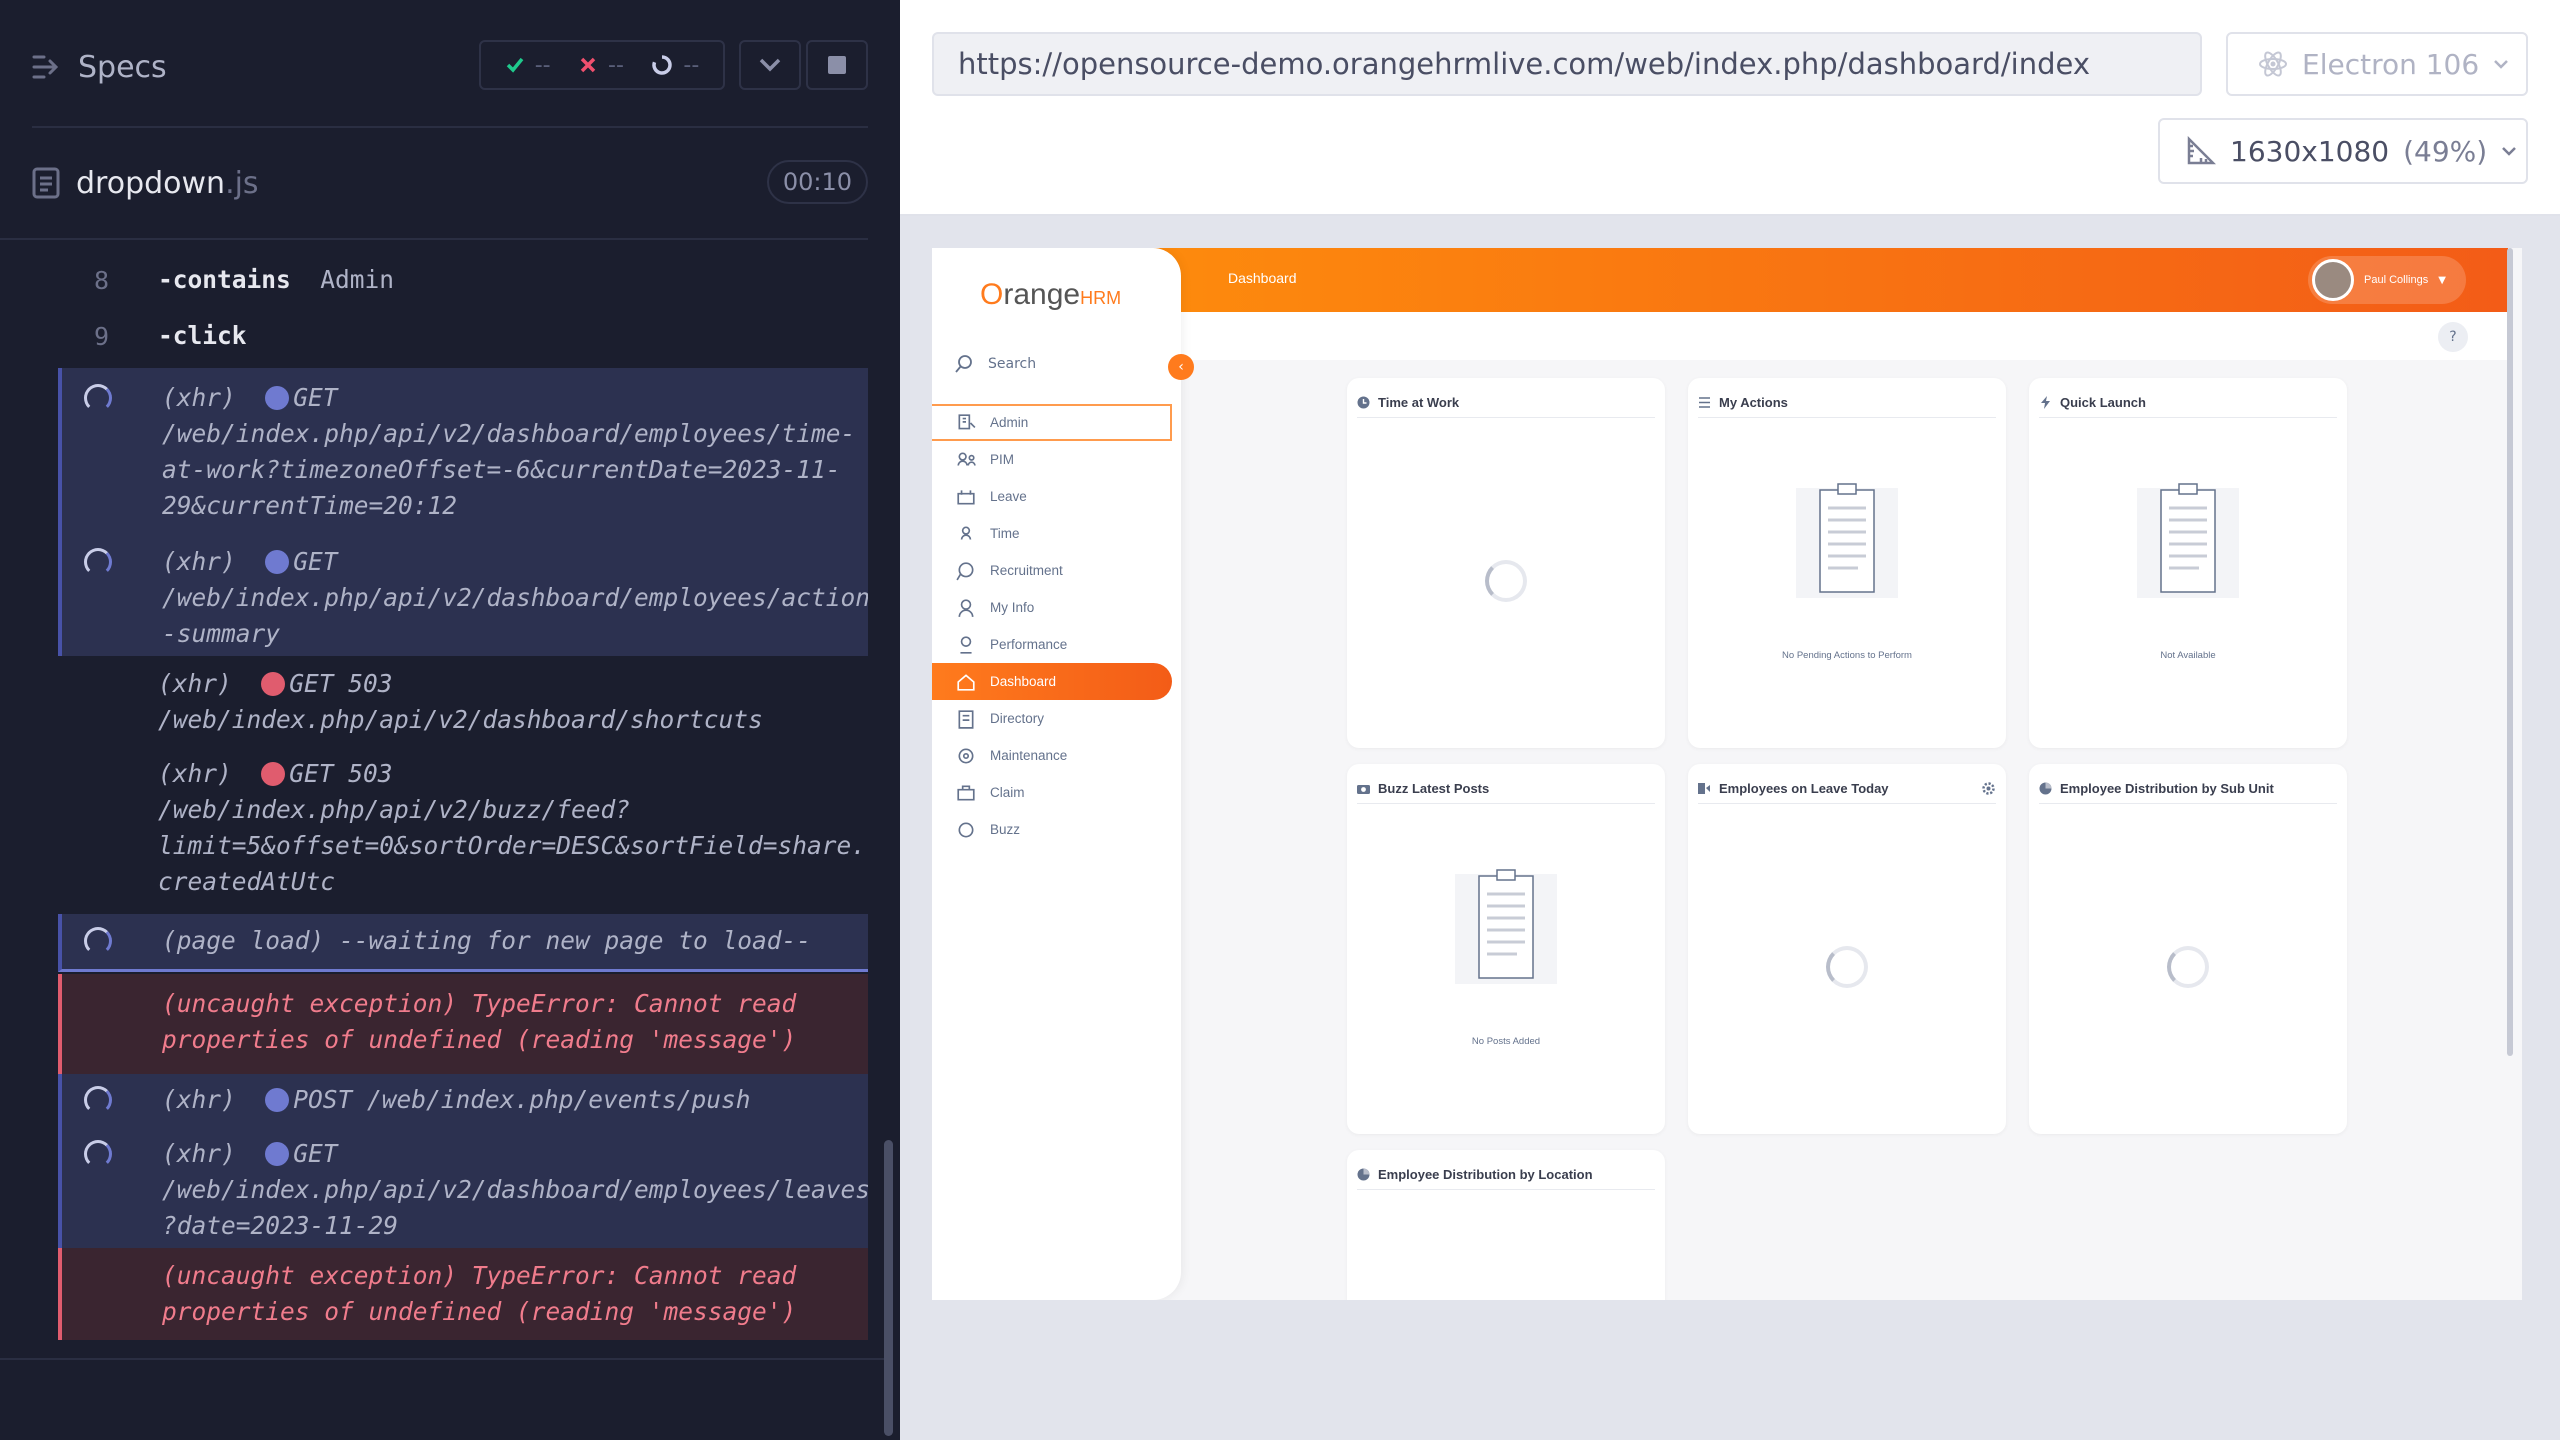  I want to click on widget-employees-on-leave: Employees on Leave Today, so click(1847, 949).